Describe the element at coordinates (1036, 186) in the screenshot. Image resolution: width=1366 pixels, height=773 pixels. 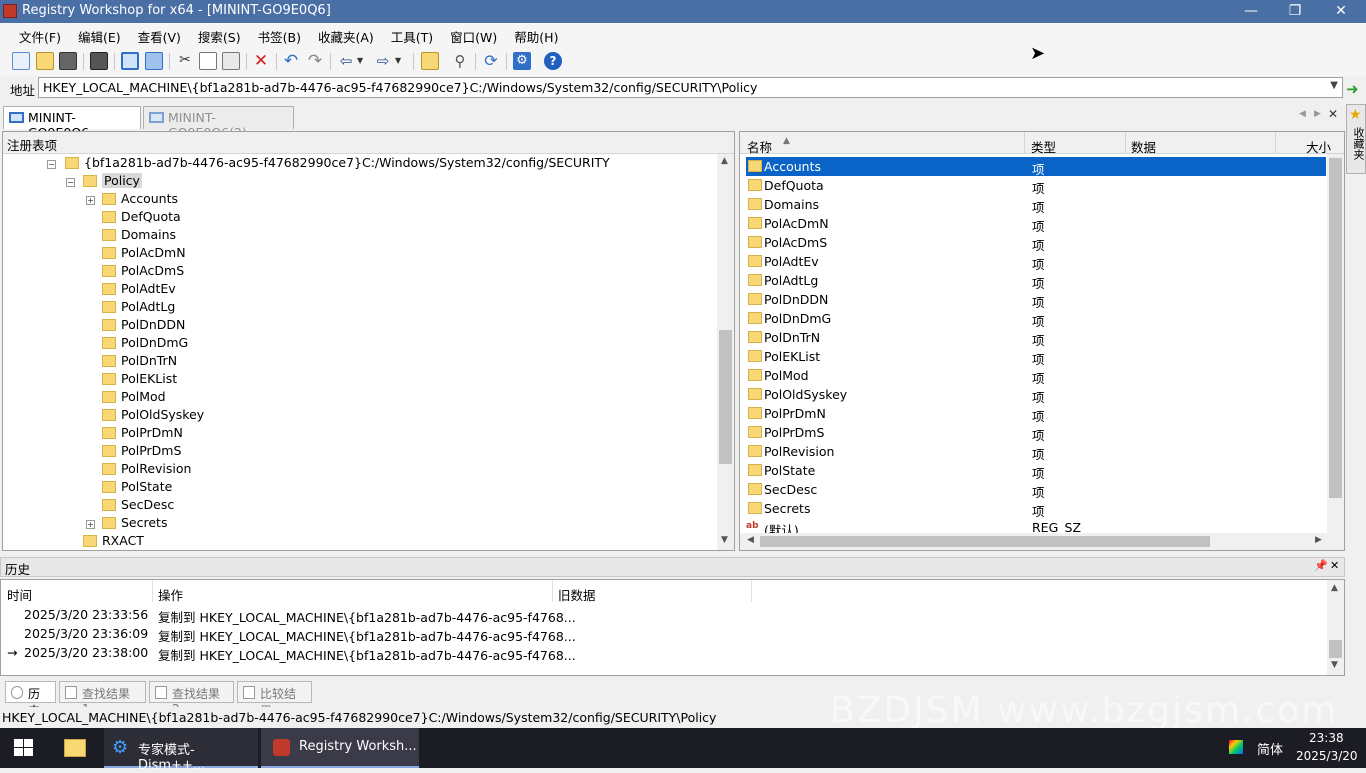
I see `list-row: DefQuota 项` at that location.